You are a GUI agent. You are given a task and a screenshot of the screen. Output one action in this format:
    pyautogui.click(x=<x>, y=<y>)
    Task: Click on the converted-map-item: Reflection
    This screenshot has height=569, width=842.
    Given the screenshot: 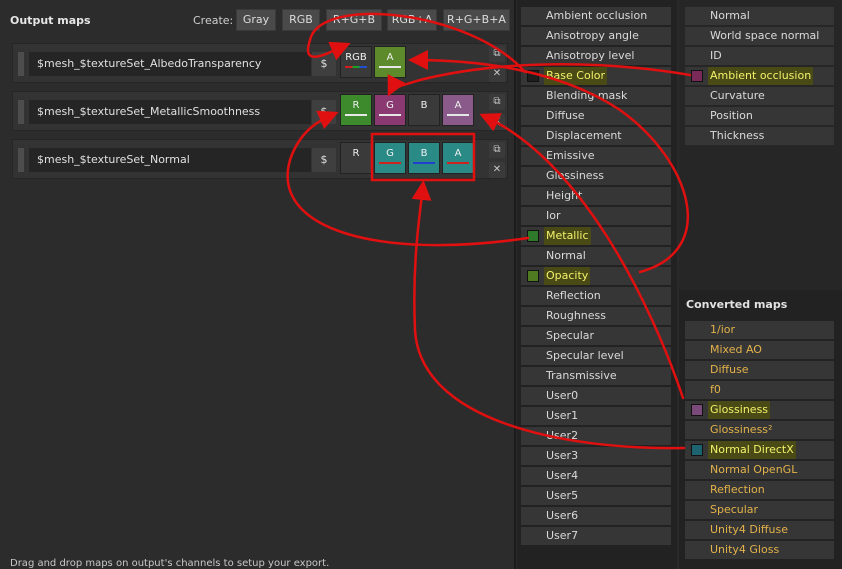 What is the action you would take?
    pyautogui.click(x=759, y=490)
    